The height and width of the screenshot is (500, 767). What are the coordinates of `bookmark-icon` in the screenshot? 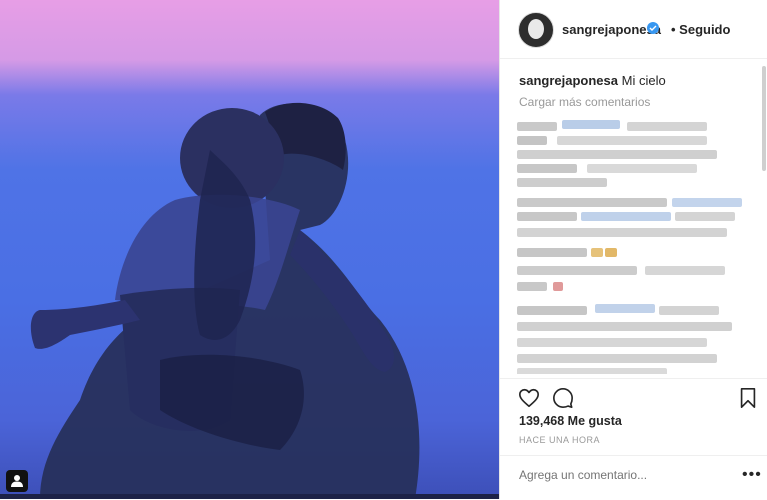 It's located at (748, 398).